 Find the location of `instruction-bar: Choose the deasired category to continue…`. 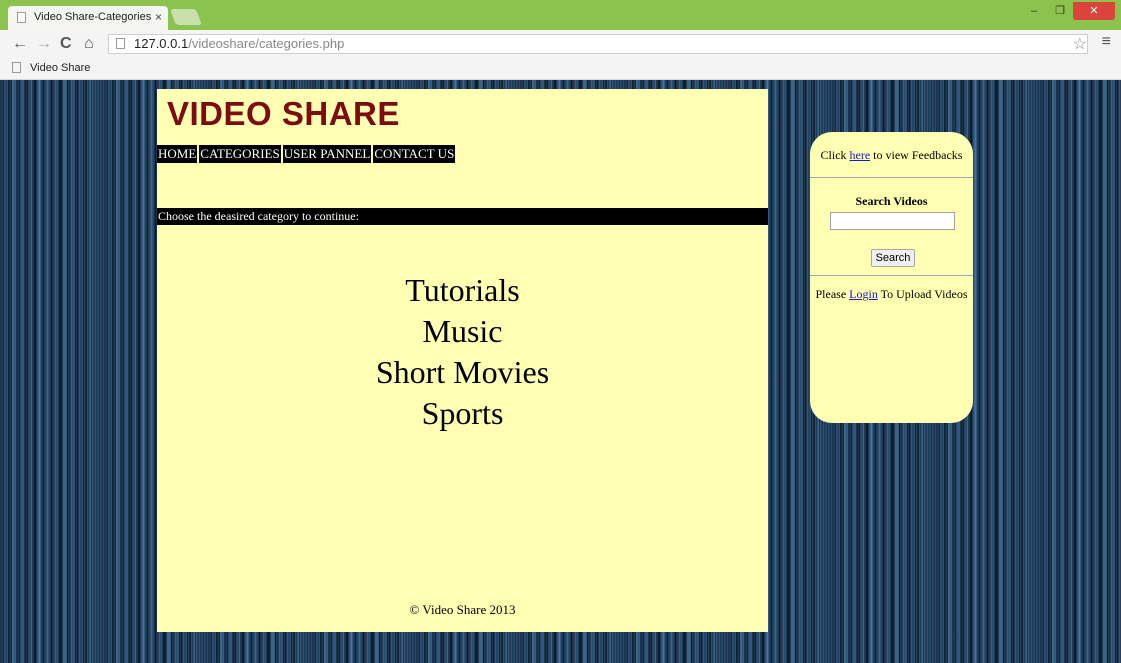

instruction-bar: Choose the deasired category to continue… is located at coordinates (462, 216).